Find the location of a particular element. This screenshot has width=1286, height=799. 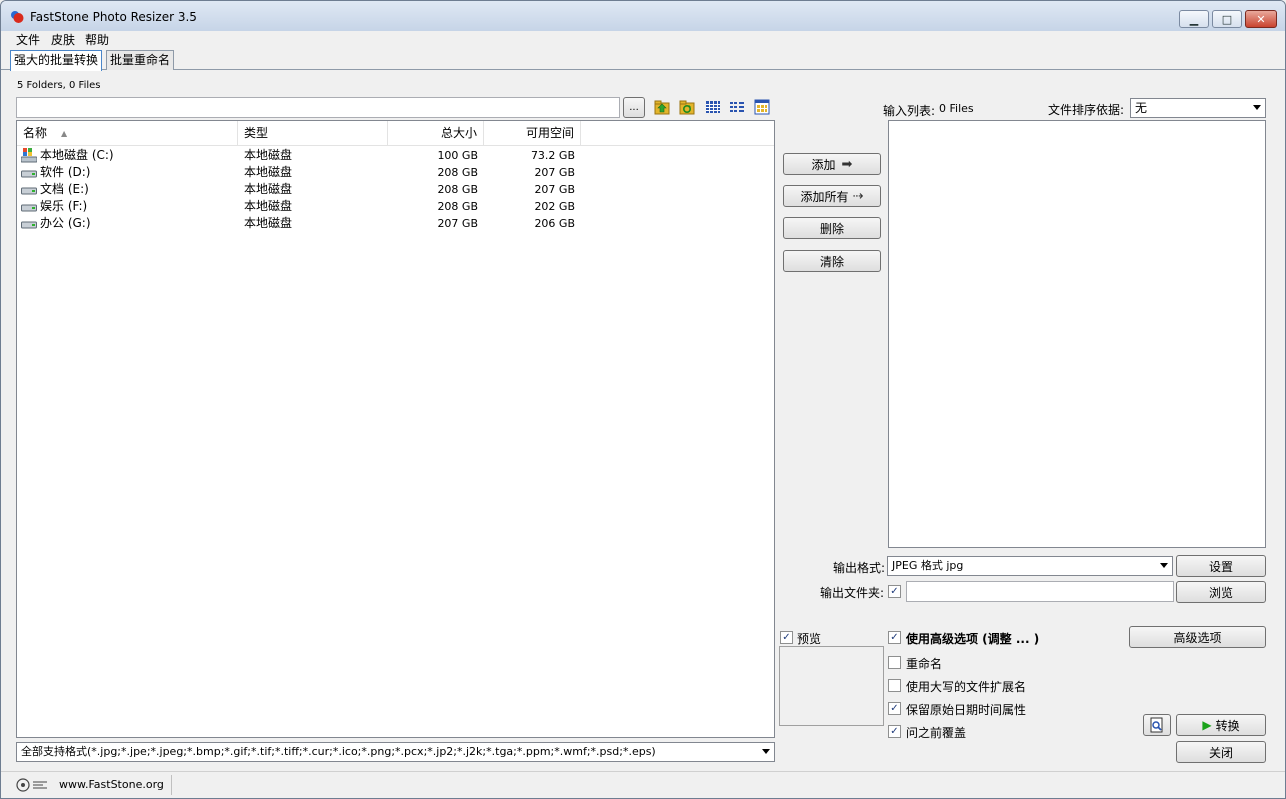

minimize-icon: ▁ is located at coordinates (1194, 19).